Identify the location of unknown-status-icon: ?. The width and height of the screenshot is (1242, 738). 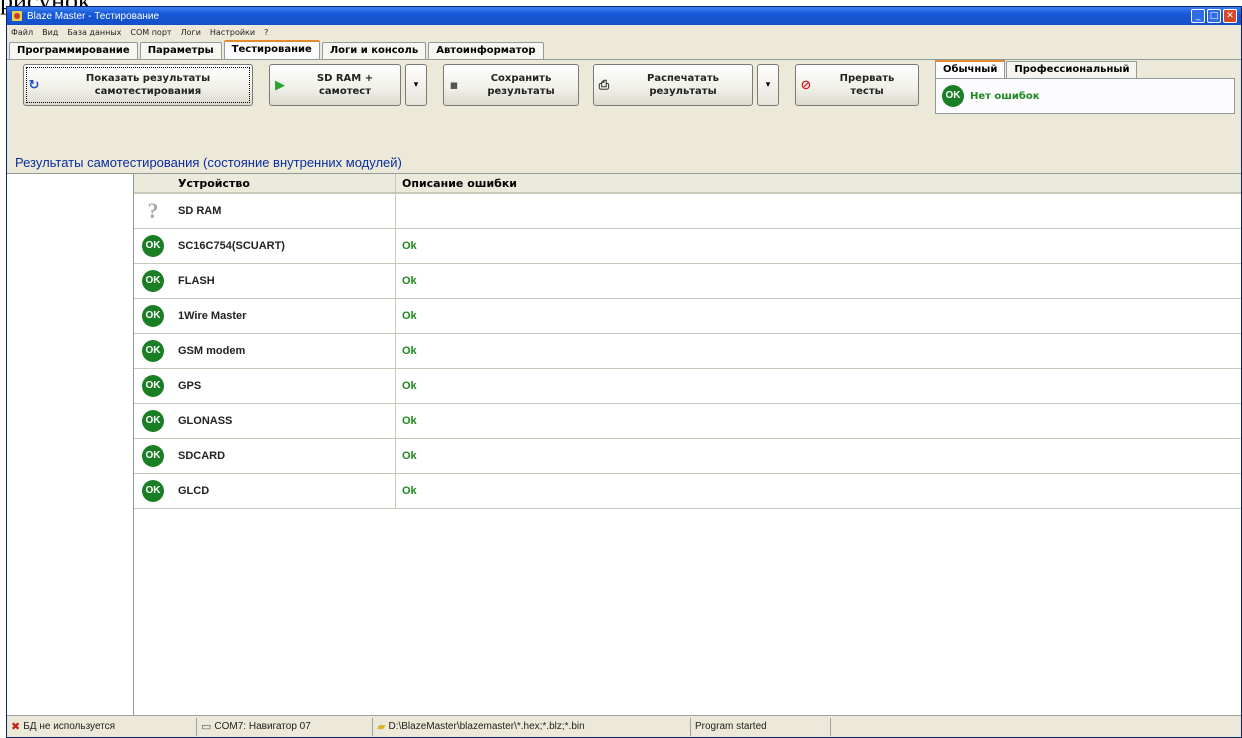
(153, 210).